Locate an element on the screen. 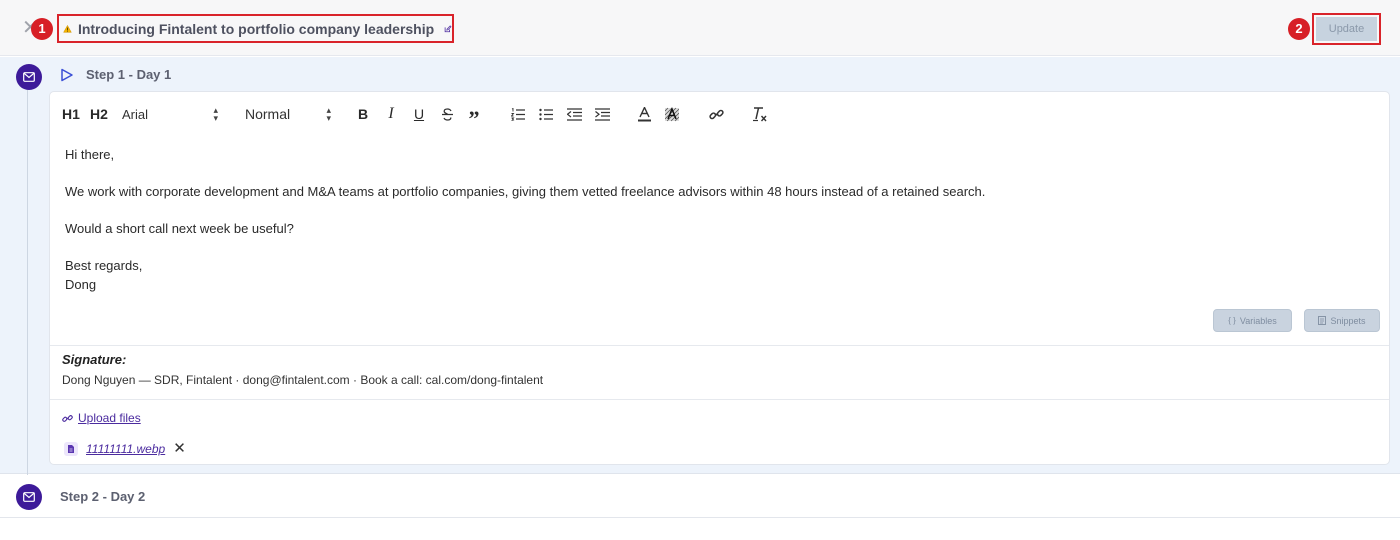 Image resolution: width=1400 pixels, height=540 pixels. bullet-list-icon is located at coordinates (546, 114).